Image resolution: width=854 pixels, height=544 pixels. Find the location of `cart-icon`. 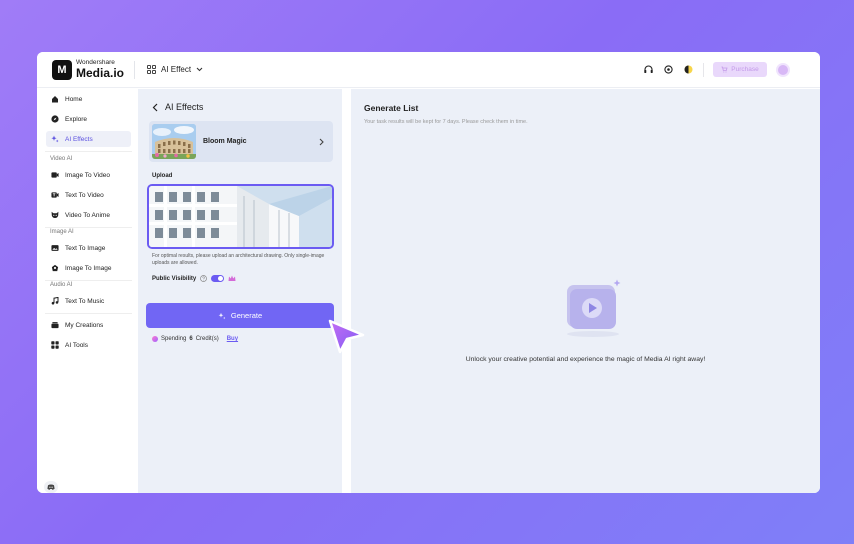

cart-icon is located at coordinates (724, 69).